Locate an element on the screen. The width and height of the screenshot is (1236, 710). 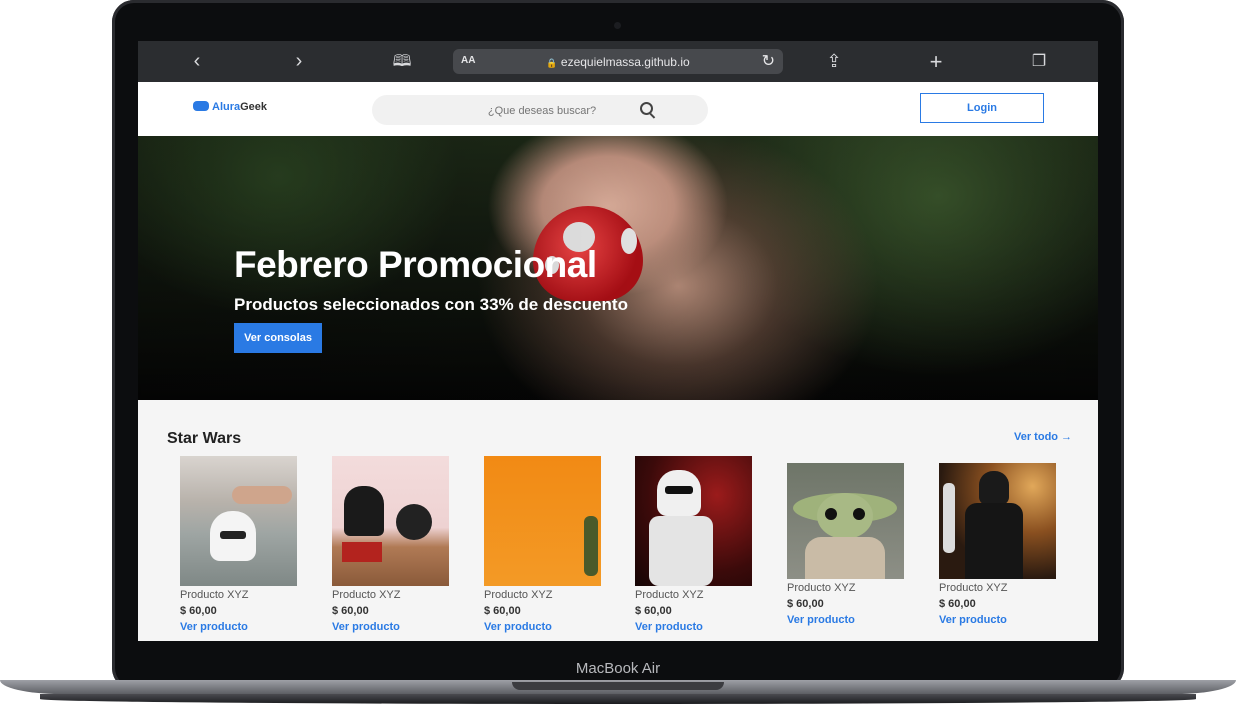
logo: AluraGeek is located at coordinates (230, 107).